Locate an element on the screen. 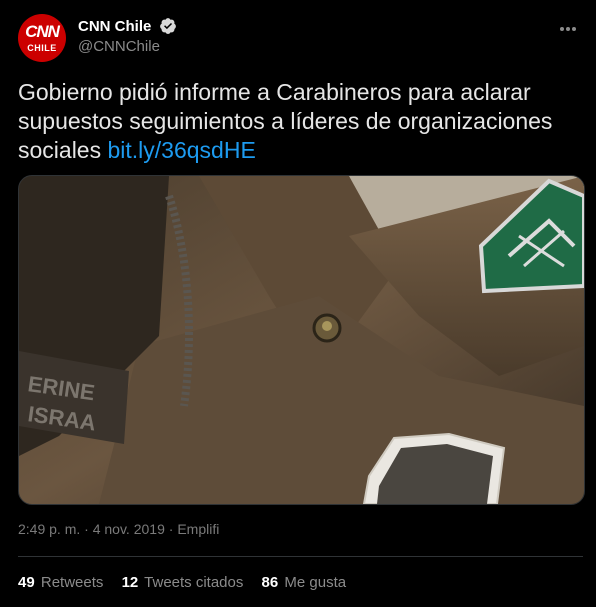 This screenshot has width=596, height=607. retweets-stat: 49 Retweets is located at coordinates (60, 582).